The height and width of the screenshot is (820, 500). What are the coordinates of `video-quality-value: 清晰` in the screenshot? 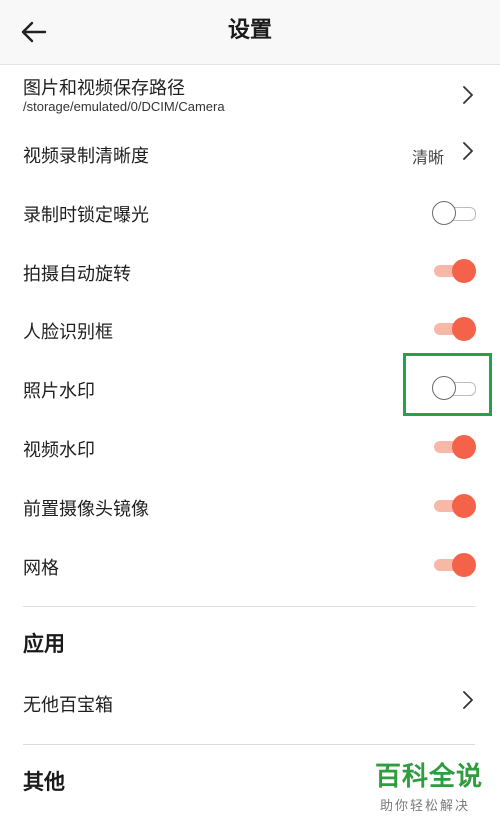 It's located at (427, 157).